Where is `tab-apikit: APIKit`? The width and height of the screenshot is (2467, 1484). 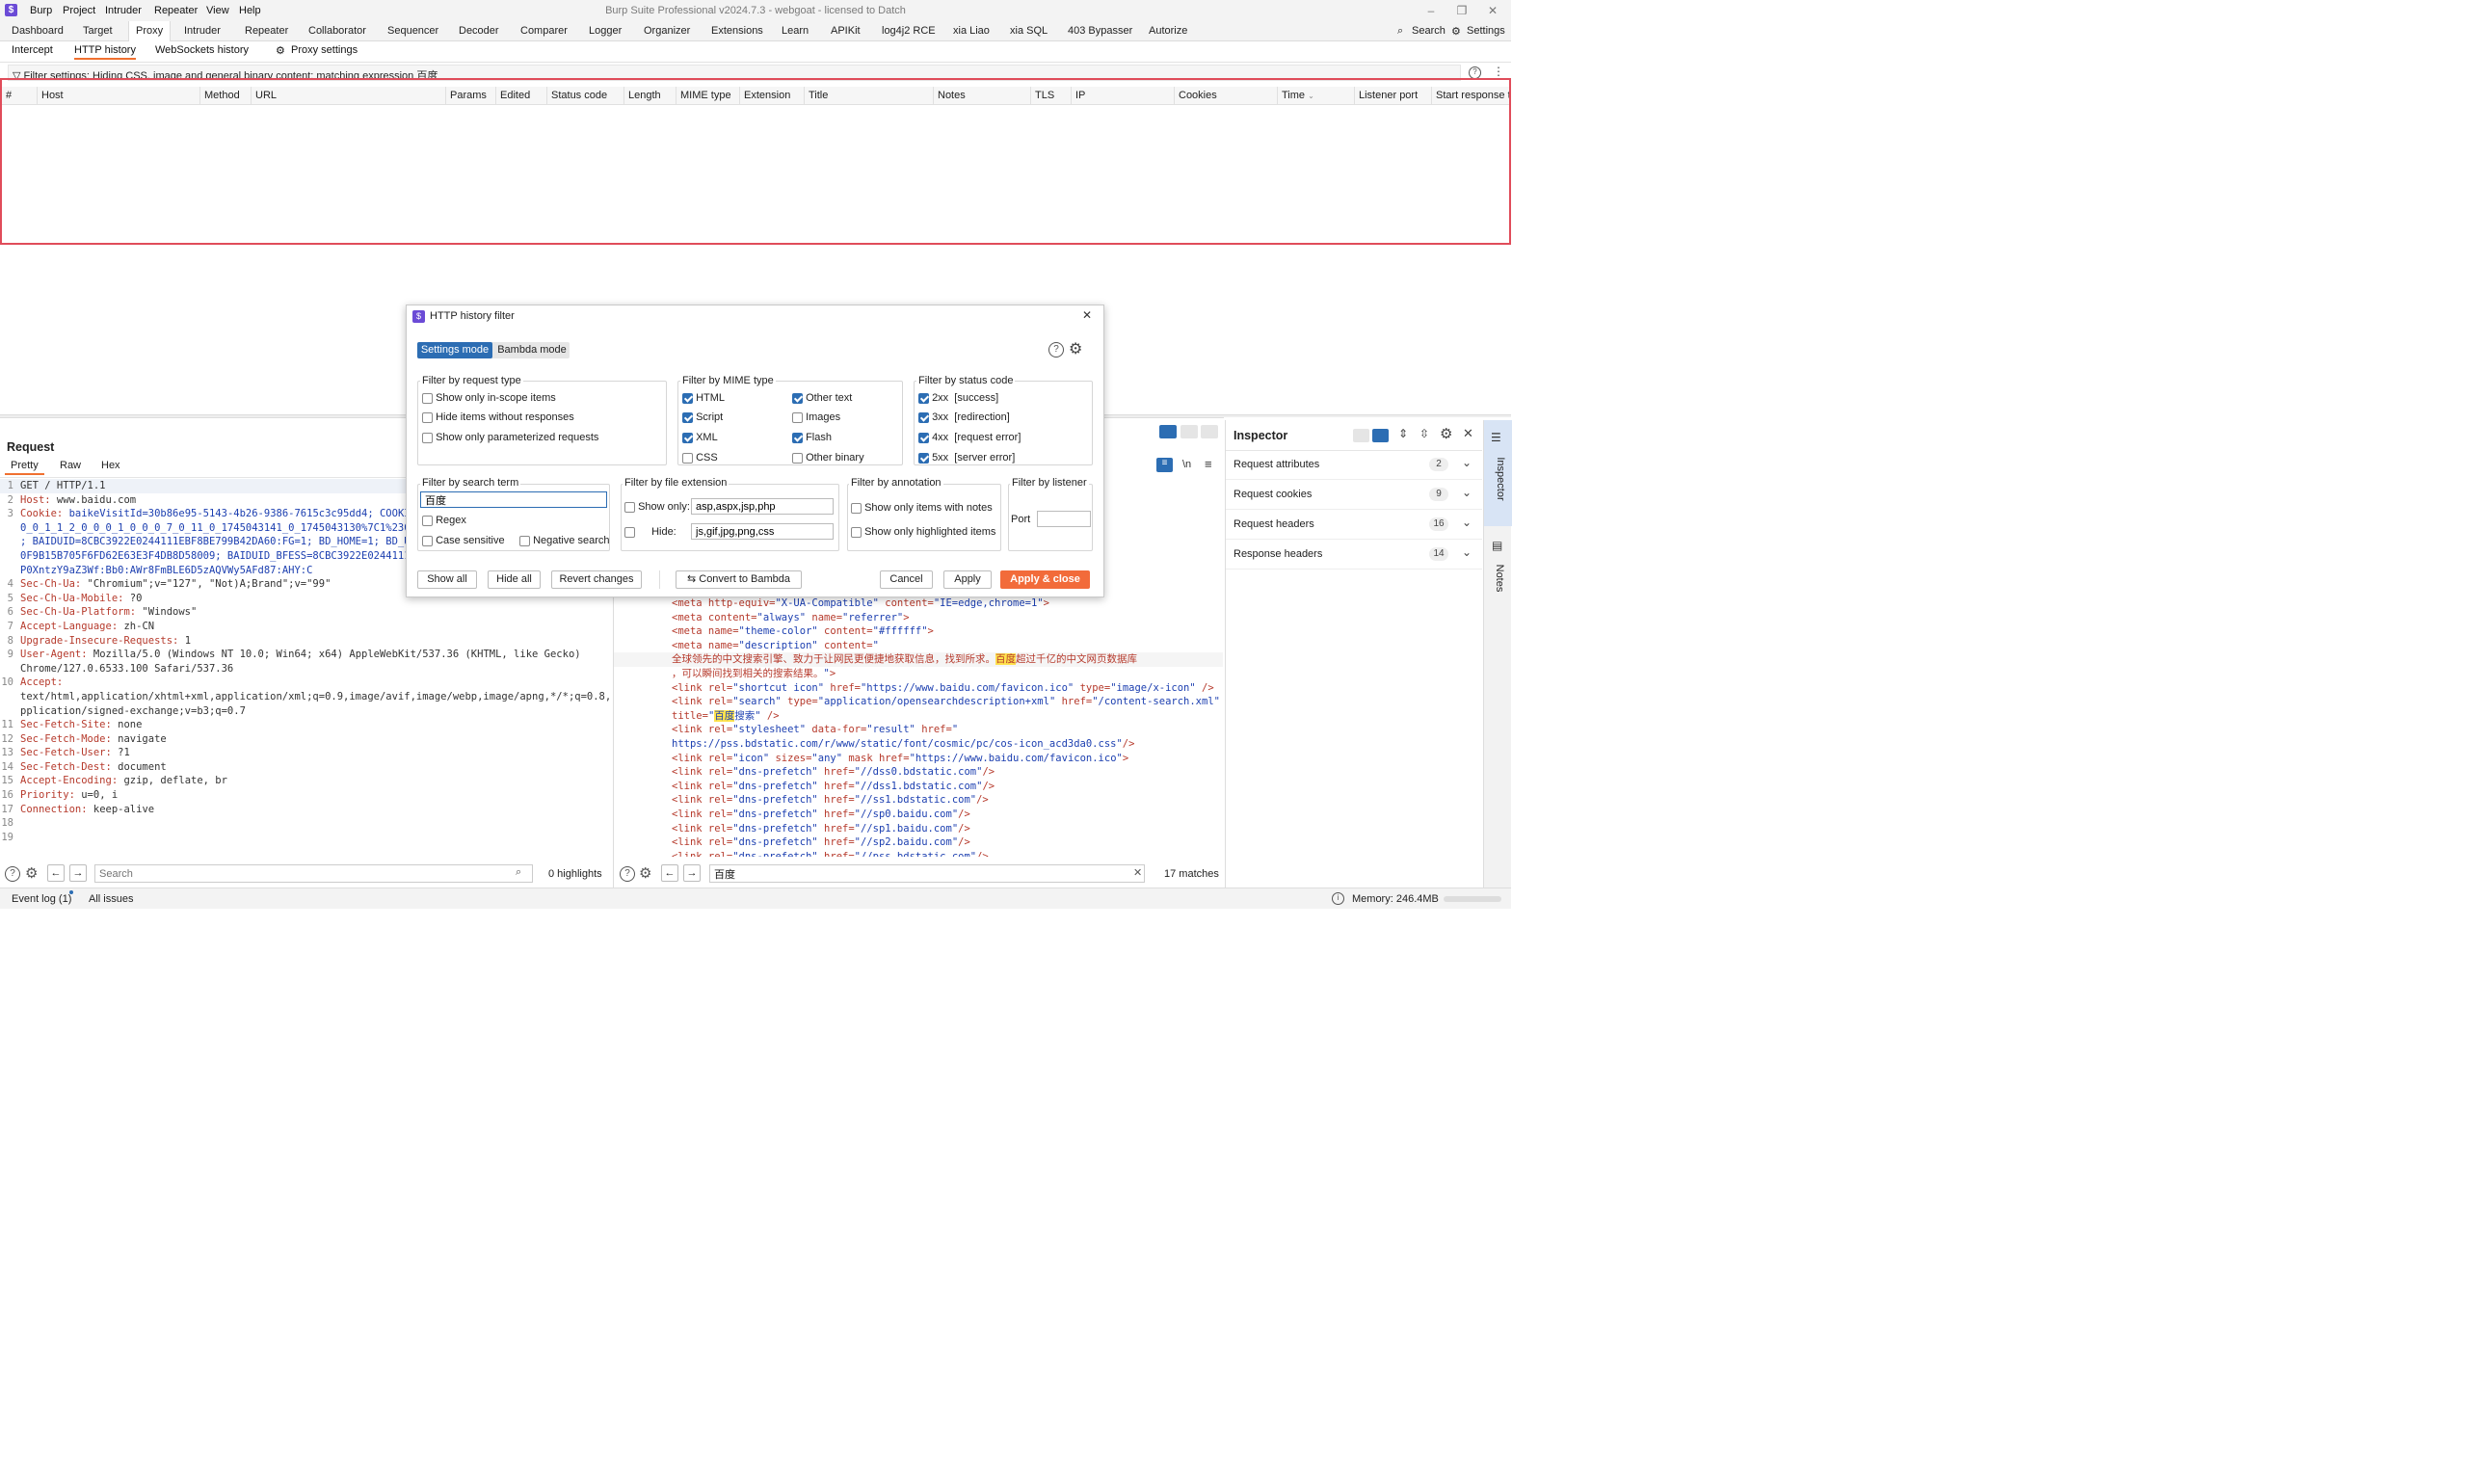 tab-apikit: APIKit is located at coordinates (846, 31).